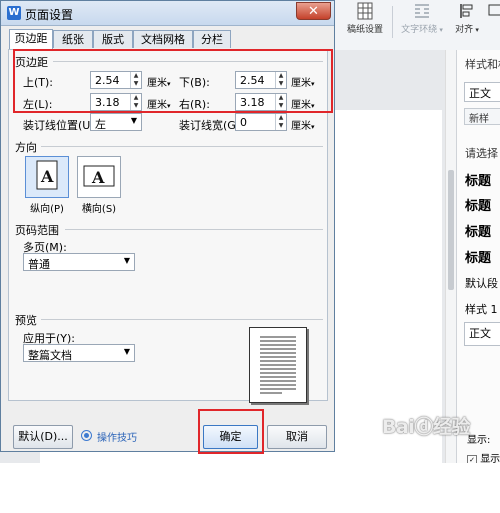  I want to click on show-check-label: 显示, so click(490, 458).